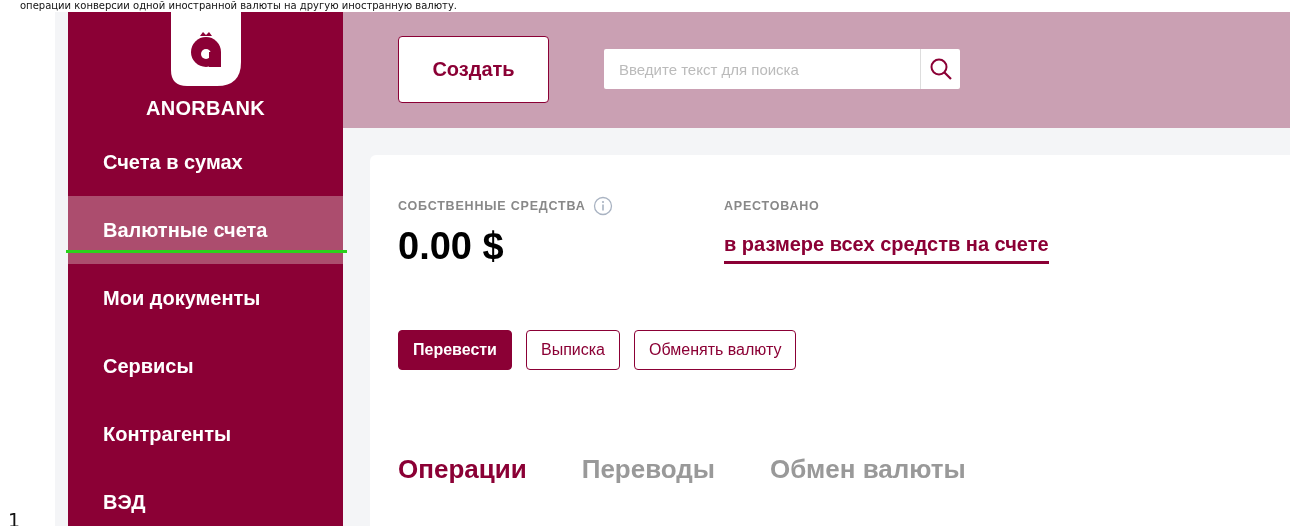  What do you see at coordinates (205, 434) in the screenshot?
I see `sidebar-item: Контрагенты` at bounding box center [205, 434].